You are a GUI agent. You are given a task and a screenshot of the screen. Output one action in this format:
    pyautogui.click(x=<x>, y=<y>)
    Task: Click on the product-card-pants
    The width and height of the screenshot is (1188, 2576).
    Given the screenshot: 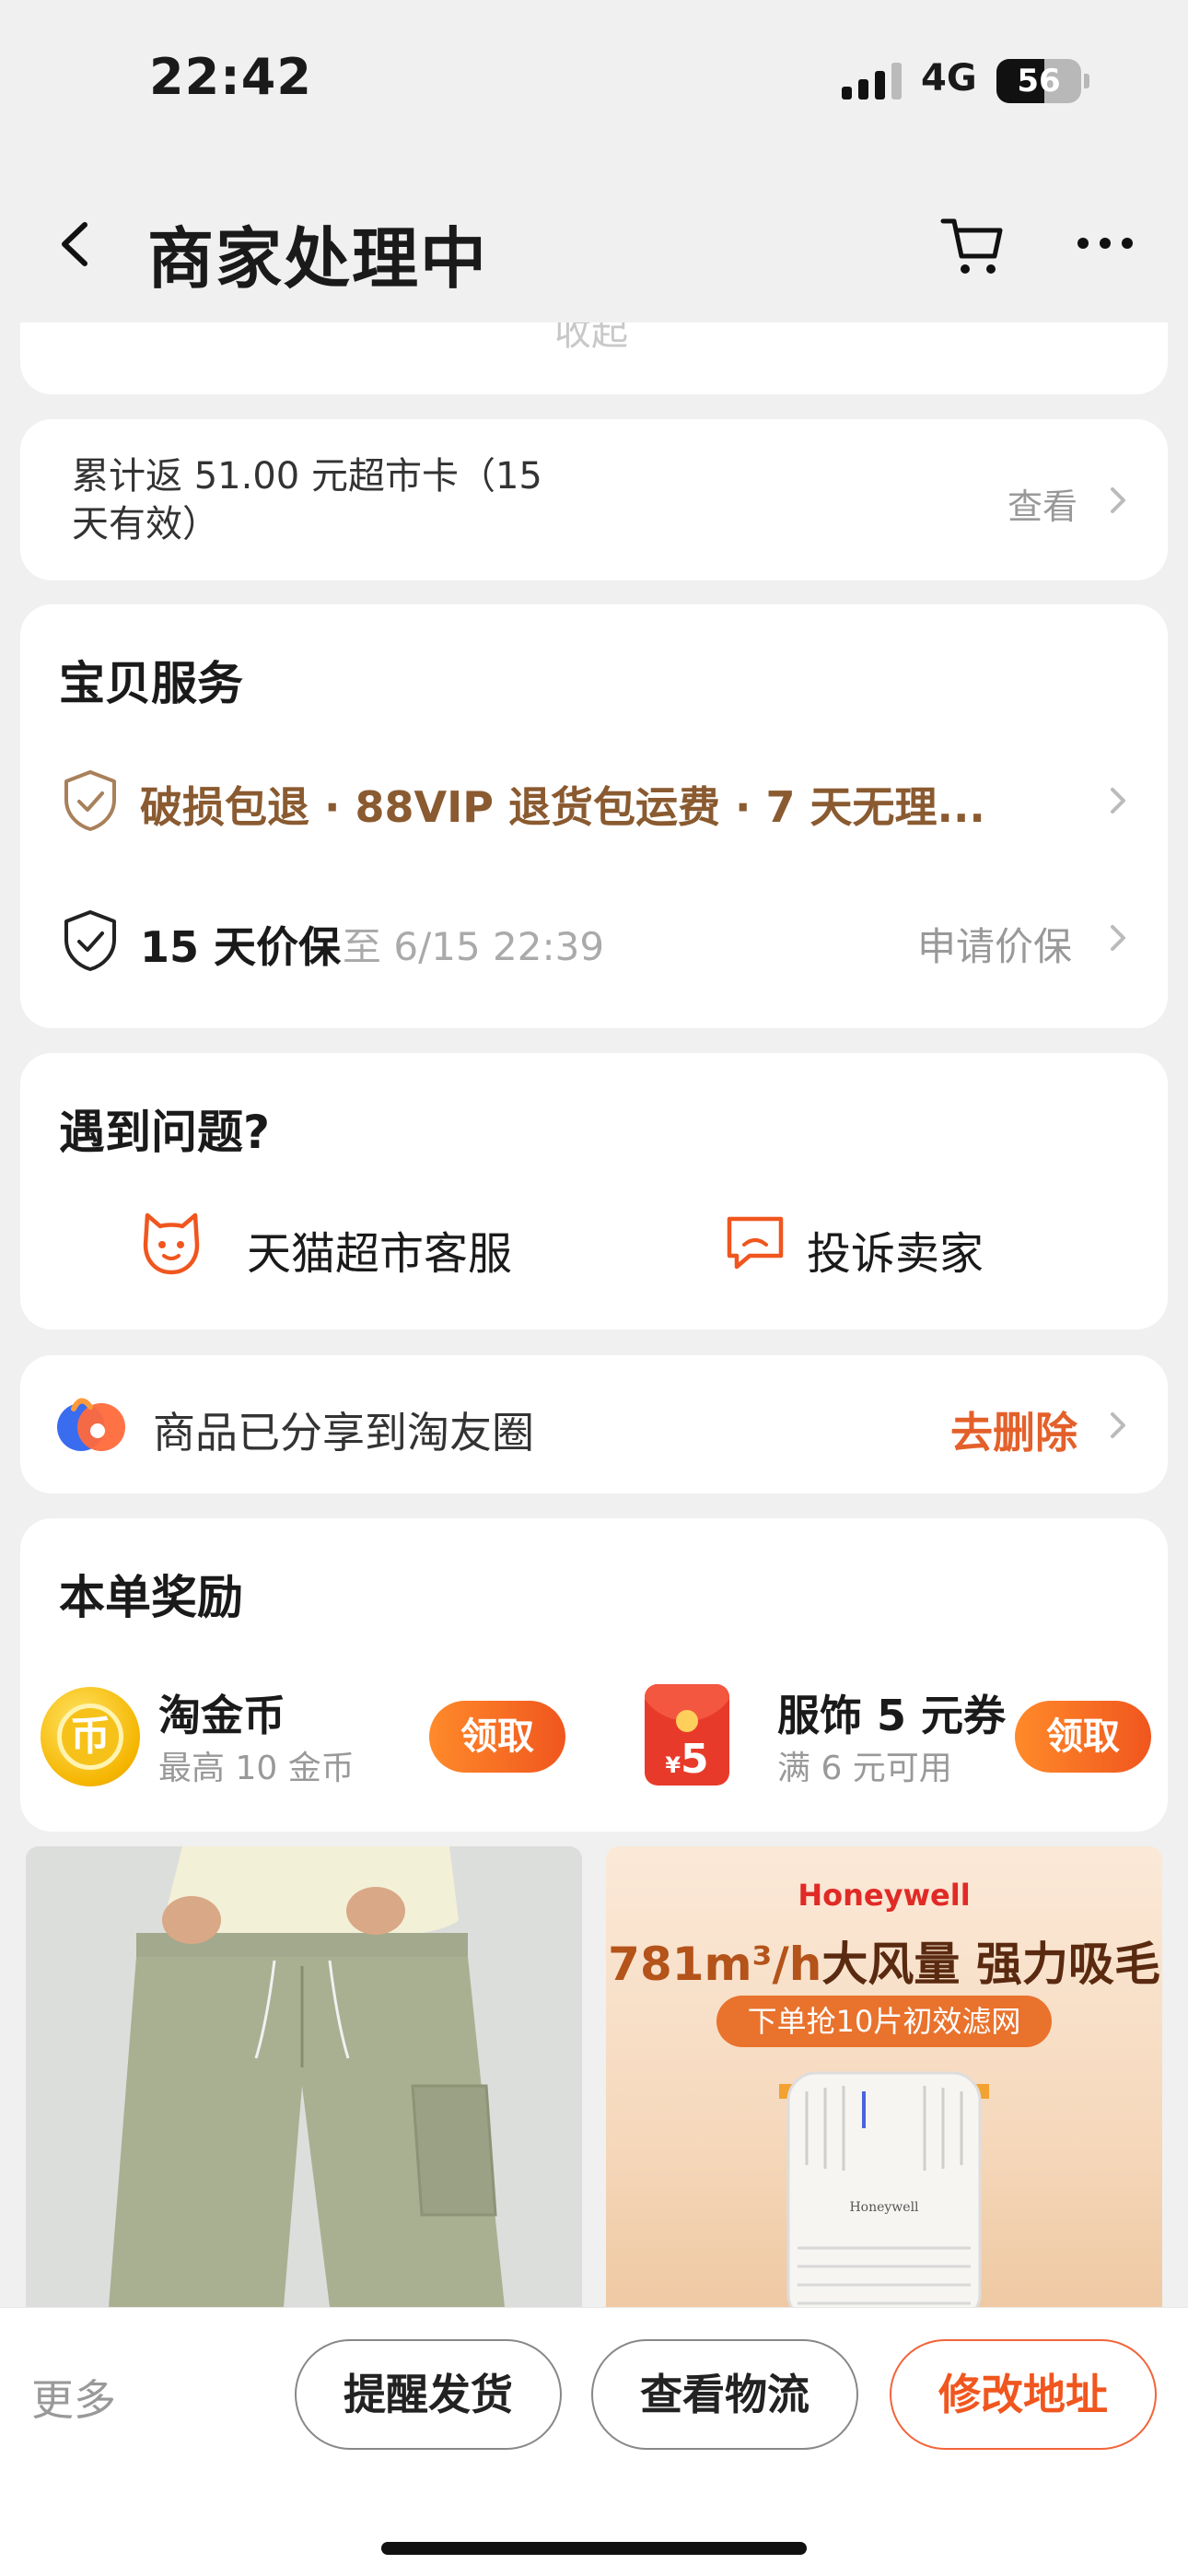 What is the action you would take?
    pyautogui.click(x=304, y=2076)
    